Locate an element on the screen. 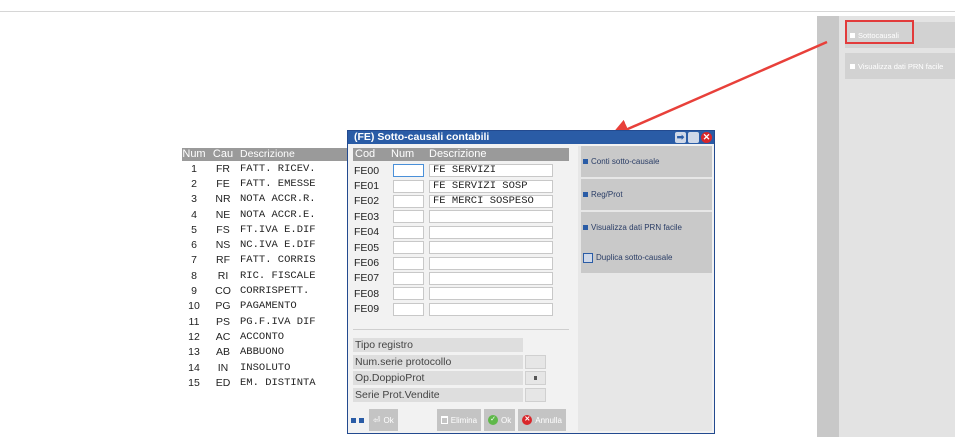 This screenshot has width=955, height=437. descrizione-input: FE SERVIZI is located at coordinates (491, 171).